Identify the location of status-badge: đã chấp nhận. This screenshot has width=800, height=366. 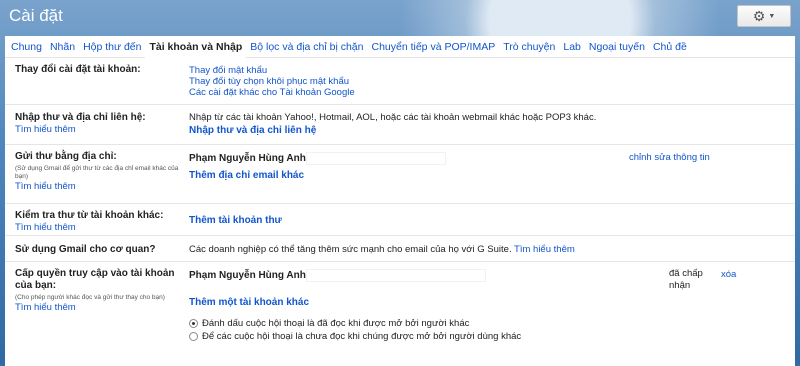
(686, 279).